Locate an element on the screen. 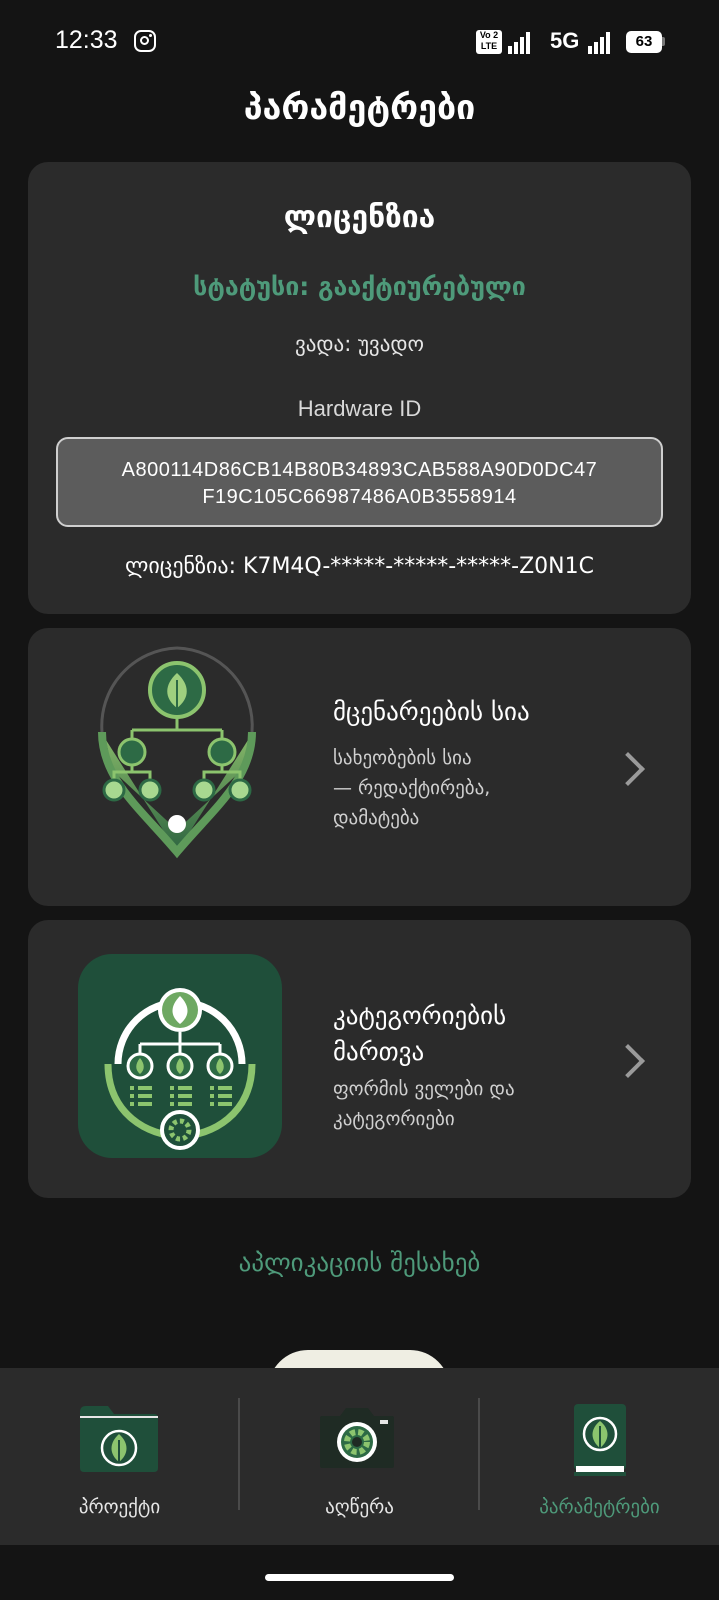  book-leaf-icon is located at coordinates (600, 1440).